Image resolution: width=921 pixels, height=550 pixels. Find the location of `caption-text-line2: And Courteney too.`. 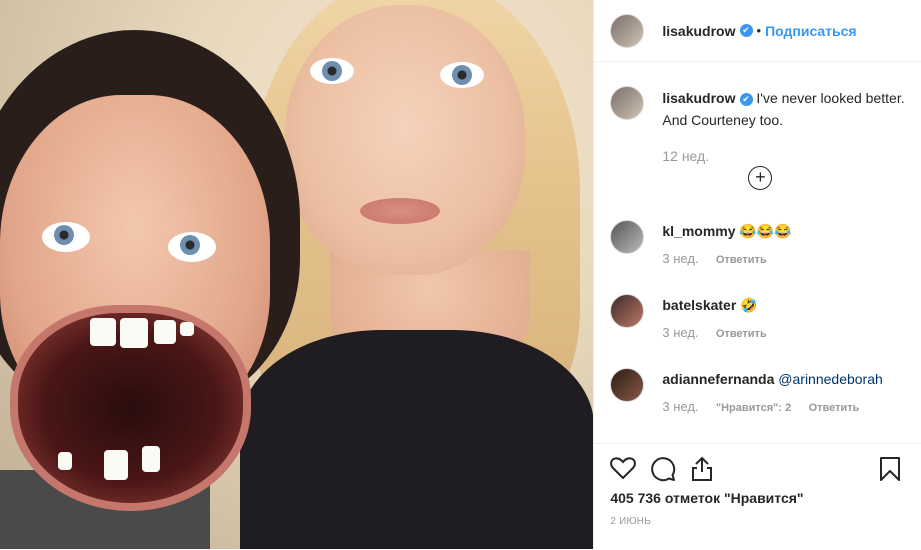

caption-text-line2: And Courteney too. is located at coordinates (722, 120).